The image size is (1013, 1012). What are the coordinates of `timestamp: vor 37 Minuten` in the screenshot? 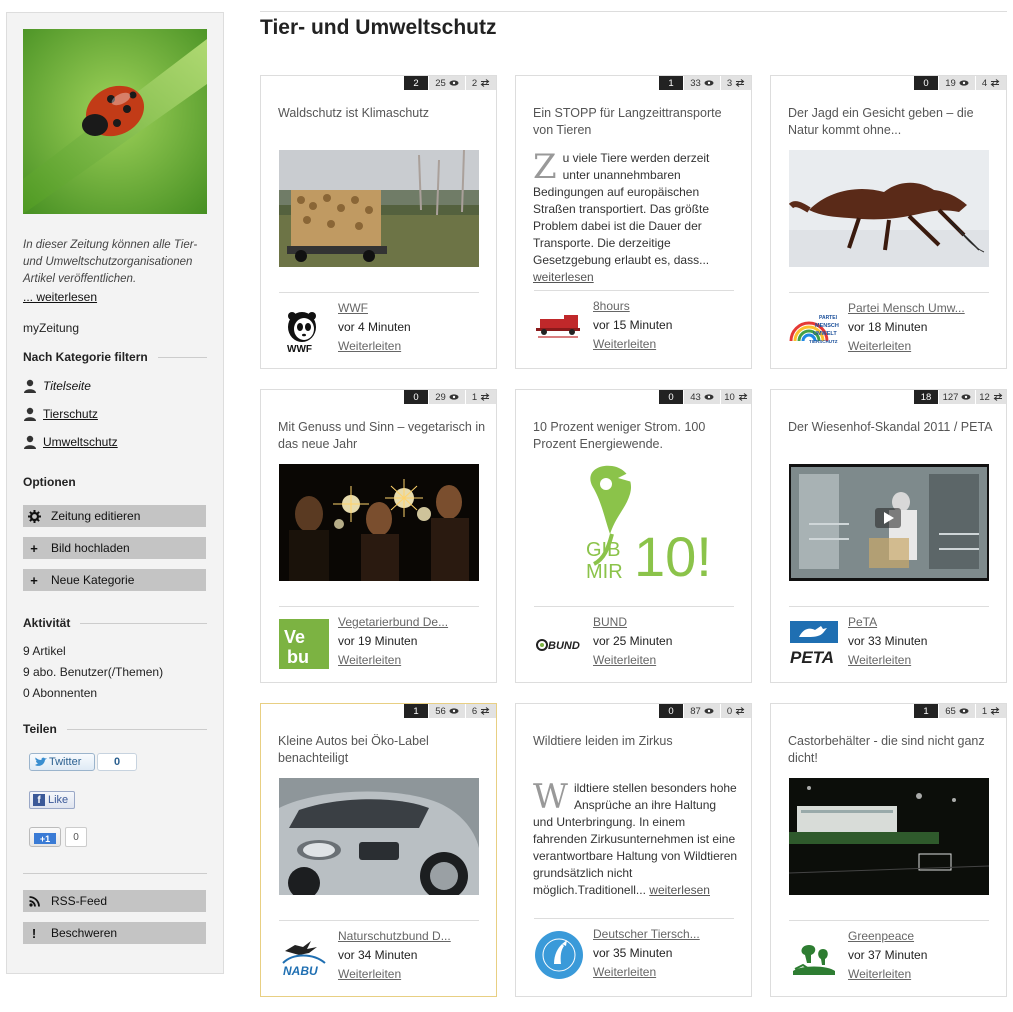 It's located at (888, 955).